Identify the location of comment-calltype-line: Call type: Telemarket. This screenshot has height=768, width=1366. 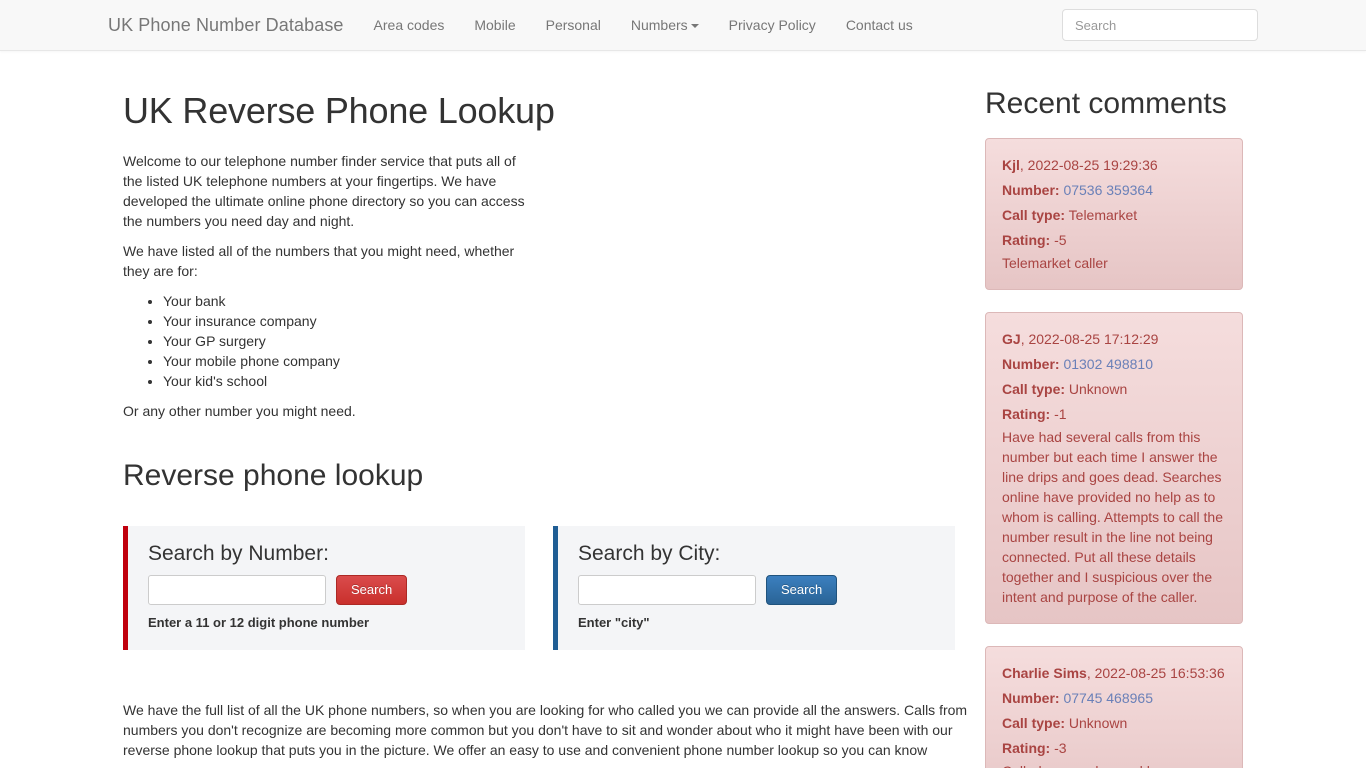
(1114, 215).